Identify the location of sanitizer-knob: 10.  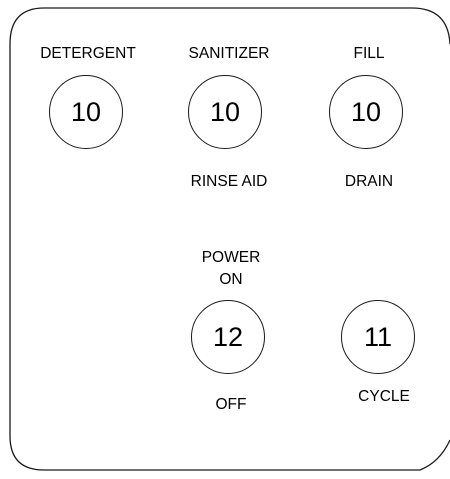
(225, 112).